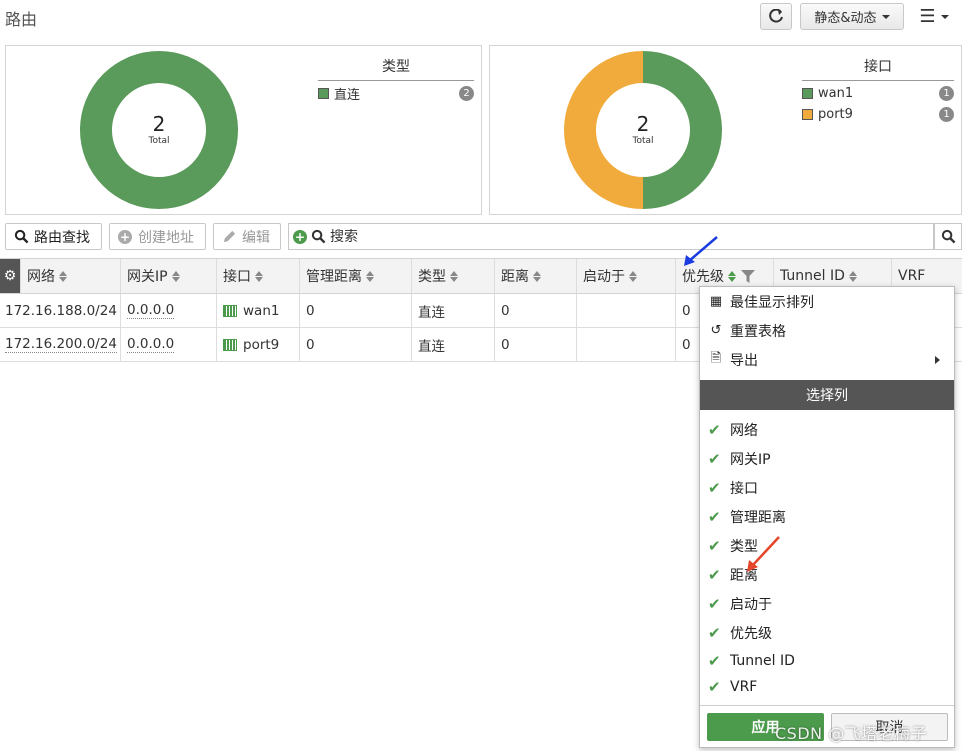 Image resolution: width=962 pixels, height=751 pixels. What do you see at coordinates (937, 359) in the screenshot?
I see `chevron-right-icon` at bounding box center [937, 359].